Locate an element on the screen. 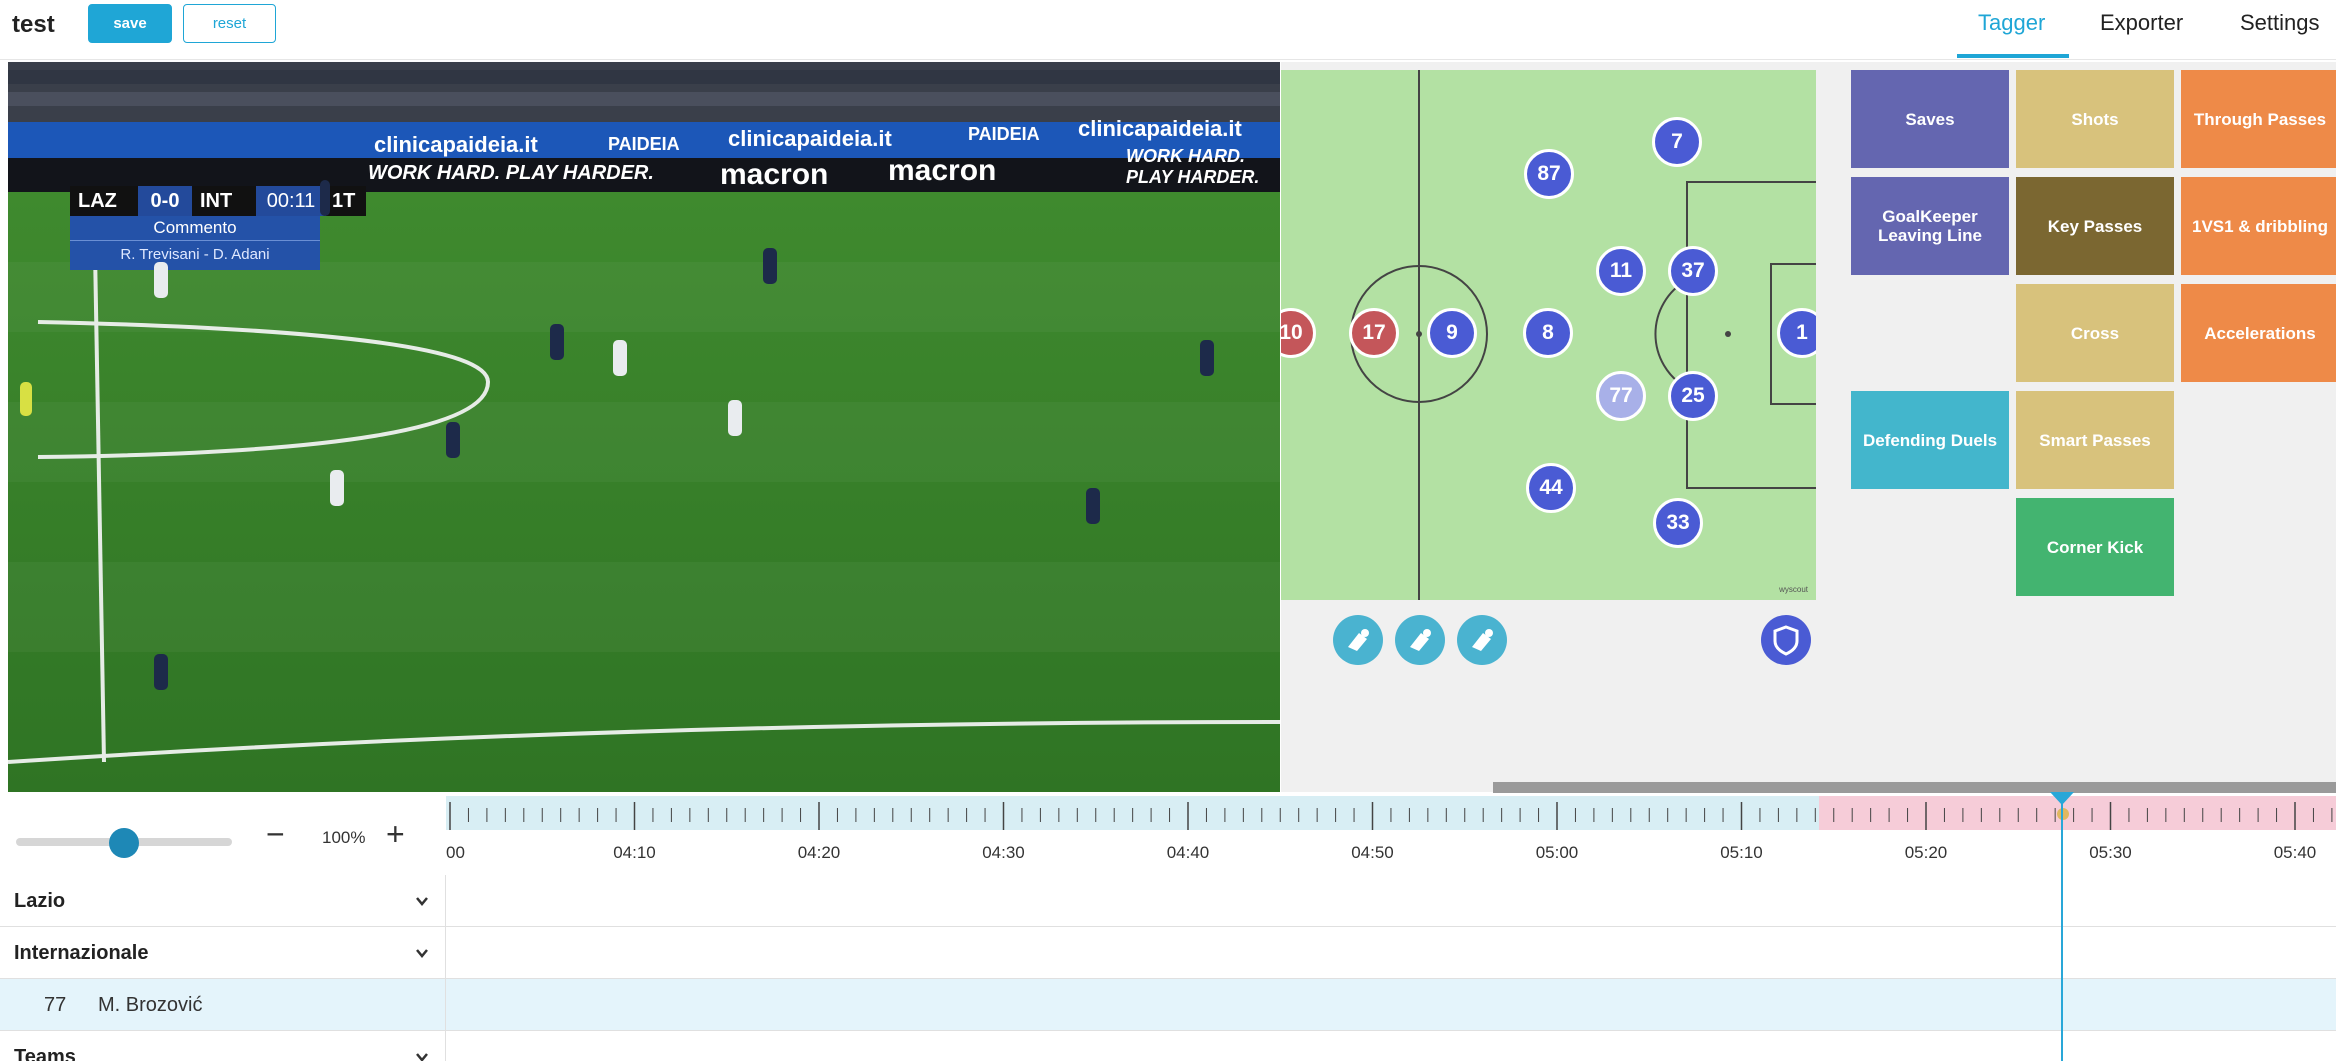 The height and width of the screenshot is (1061, 2336). playhead-line is located at coordinates (2062, 926).